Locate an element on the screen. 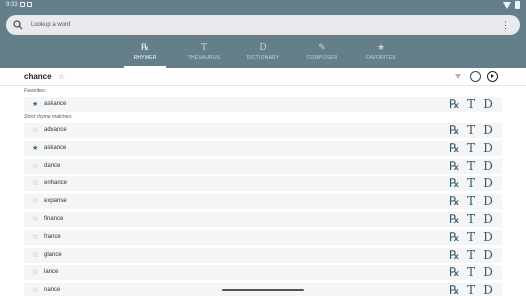  rhyme-row: ☆ finance ℞ T D is located at coordinates (263, 219).